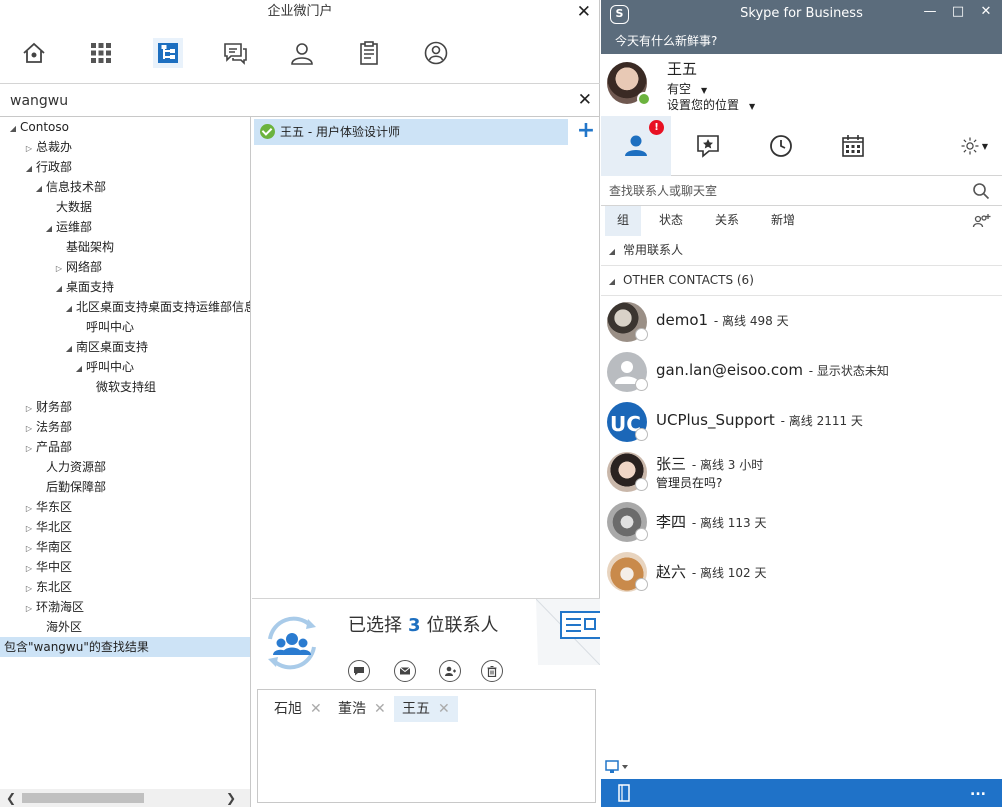  What do you see at coordinates (981, 191) in the screenshot?
I see `search-icon` at bounding box center [981, 191].